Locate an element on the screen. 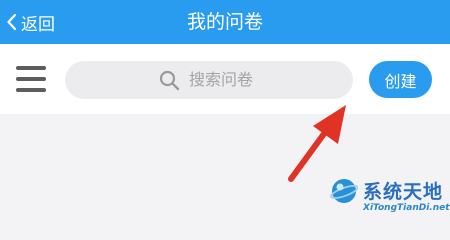 The width and height of the screenshot is (450, 240). watermark-name-cn: 系统天地 is located at coordinates (403, 192).